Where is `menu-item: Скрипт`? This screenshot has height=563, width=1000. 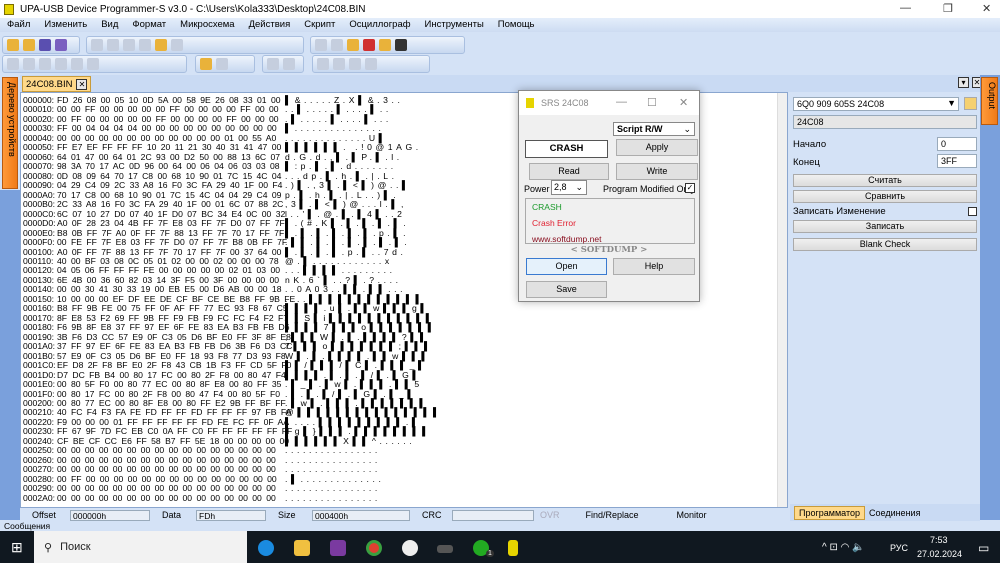
menu-item: Скрипт is located at coordinates (319, 25).